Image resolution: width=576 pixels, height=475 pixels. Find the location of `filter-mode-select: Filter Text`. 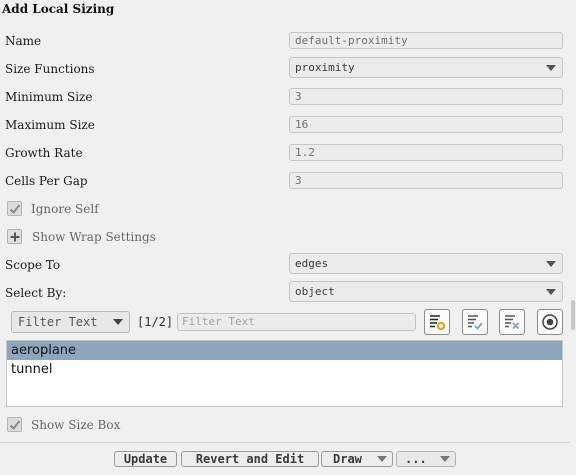

filter-mode-select: Filter Text is located at coordinates (70, 322).